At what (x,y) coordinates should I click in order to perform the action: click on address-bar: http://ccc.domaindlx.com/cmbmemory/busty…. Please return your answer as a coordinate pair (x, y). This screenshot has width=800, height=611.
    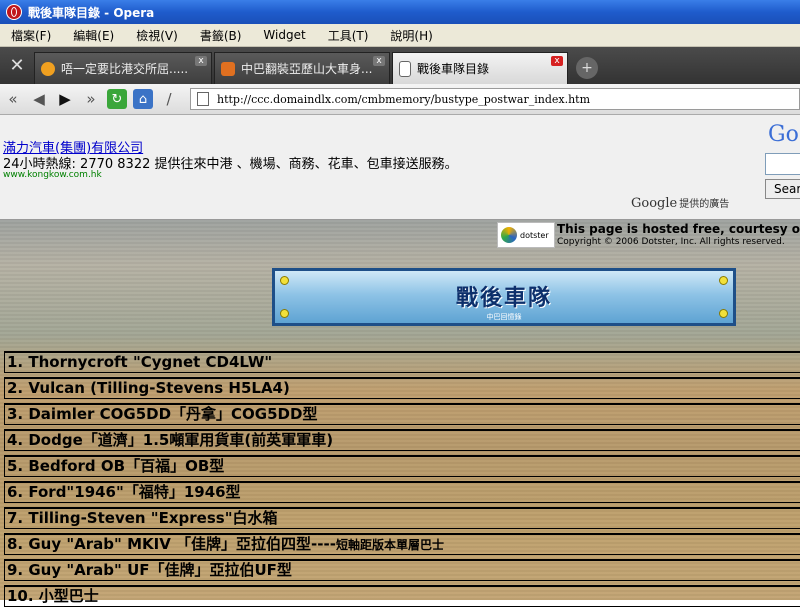
    Looking at the image, I should click on (495, 99).